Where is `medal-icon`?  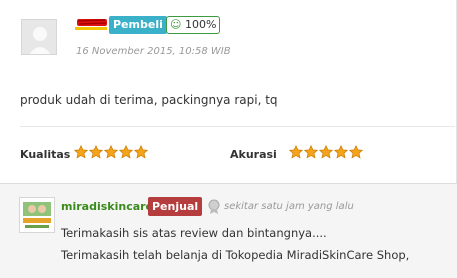 medal-icon is located at coordinates (214, 206).